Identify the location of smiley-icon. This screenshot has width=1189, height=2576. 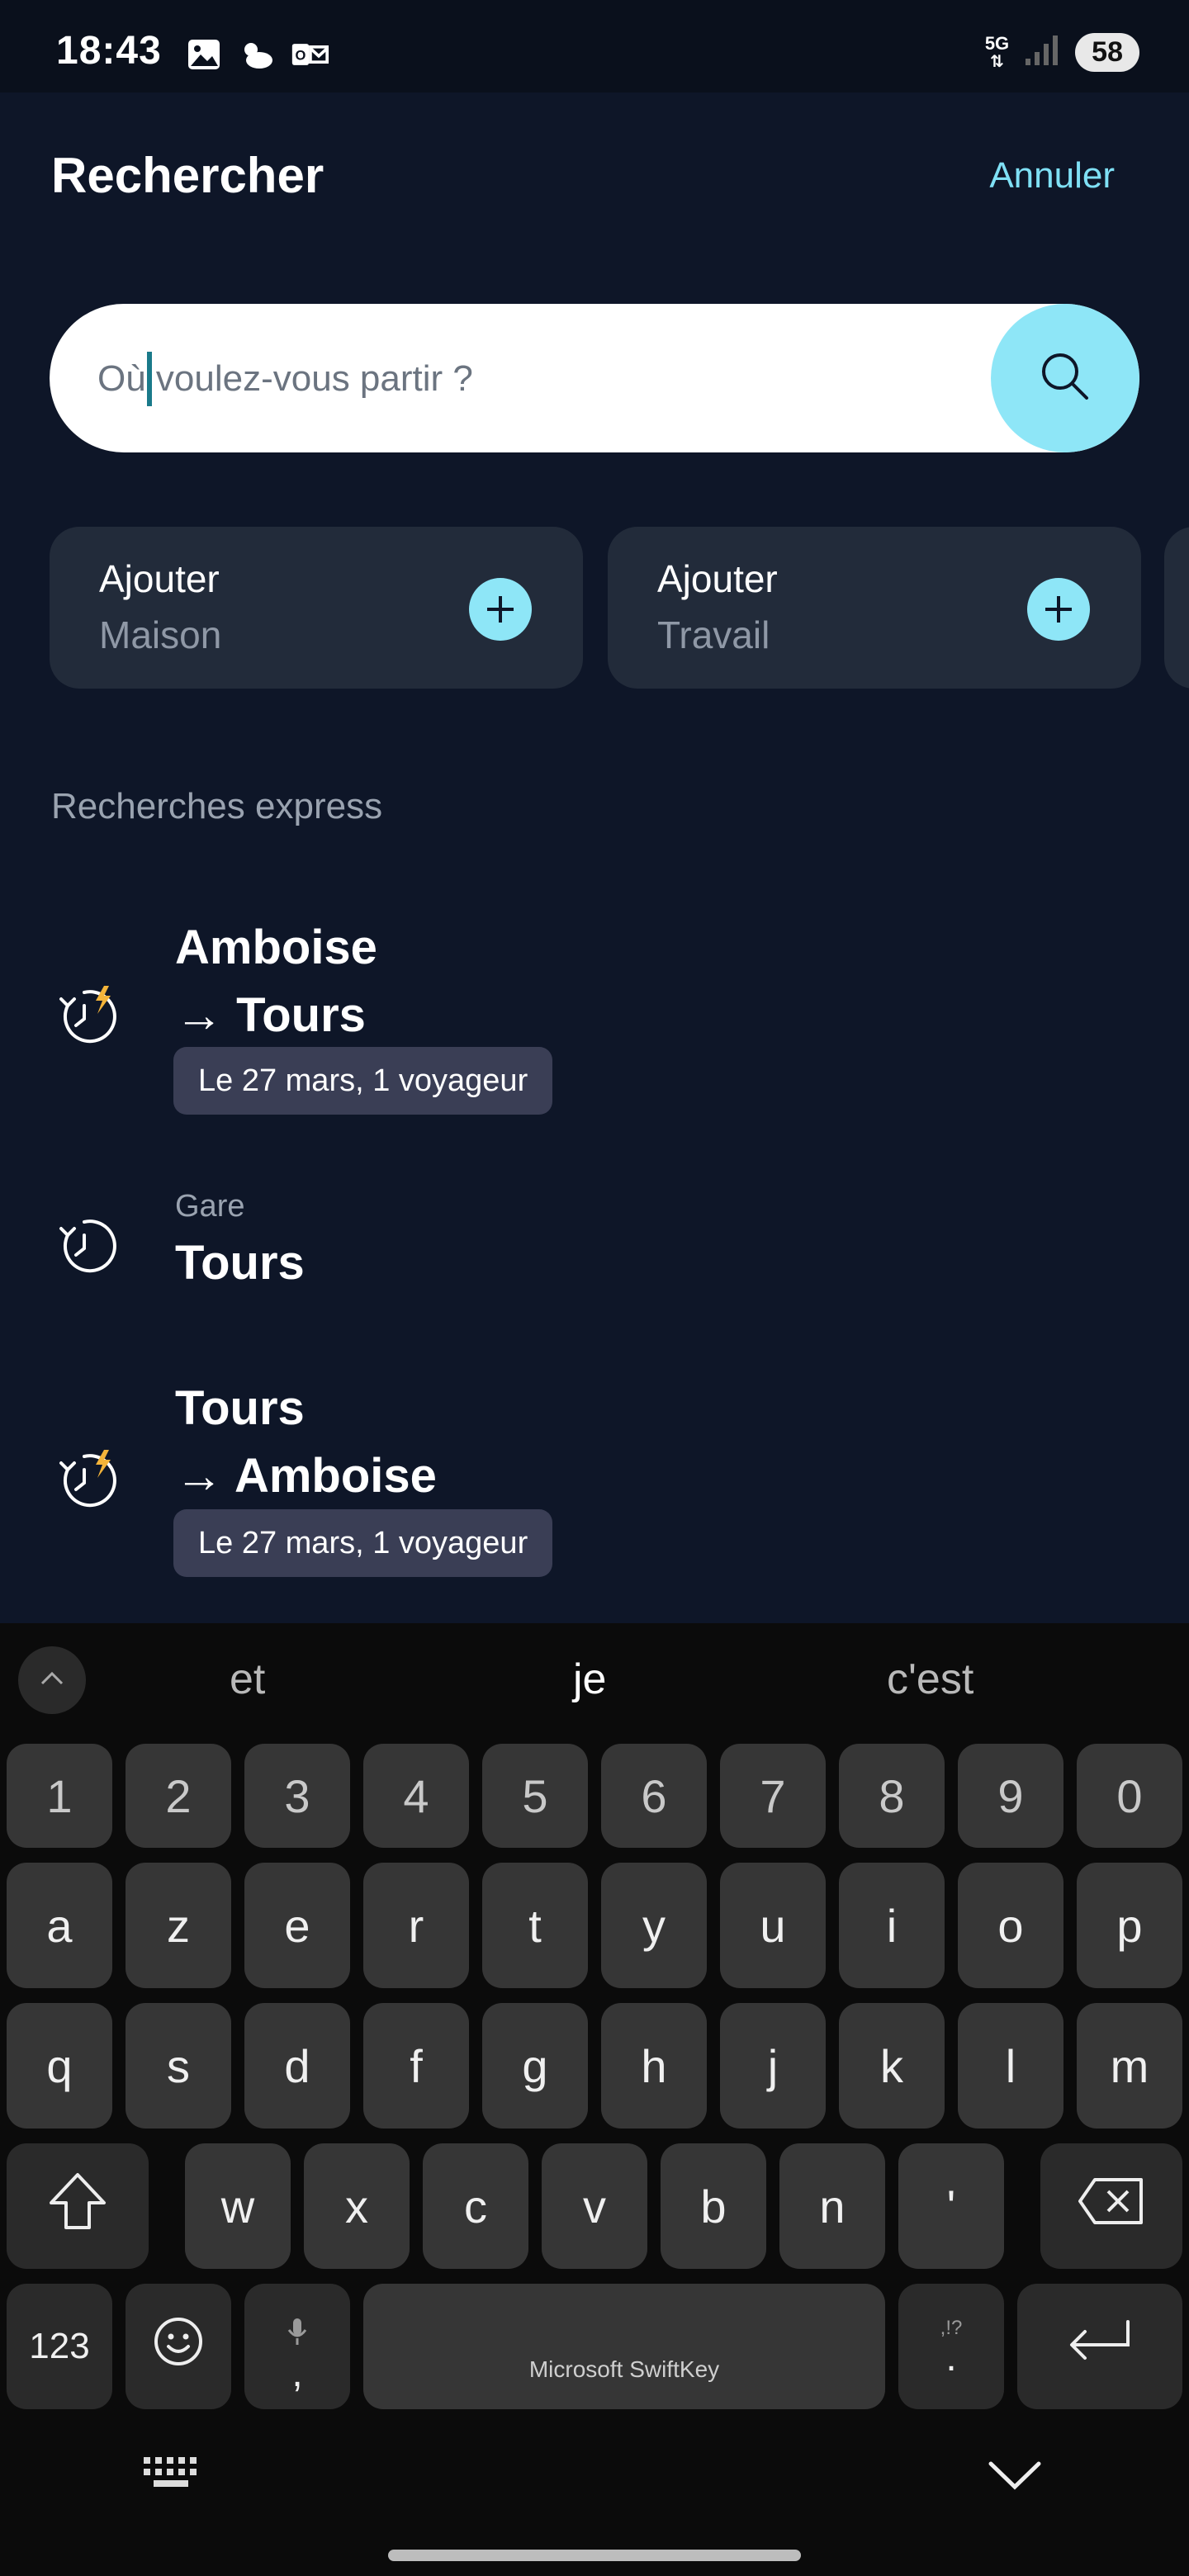
(178, 2347).